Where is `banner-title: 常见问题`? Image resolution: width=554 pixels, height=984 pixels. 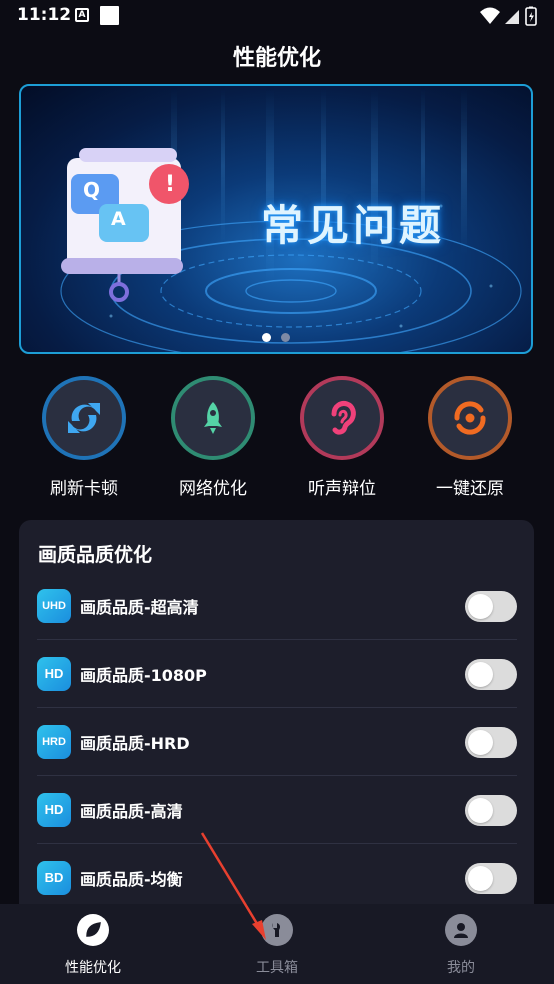 banner-title: 常见问题 is located at coordinates (353, 225).